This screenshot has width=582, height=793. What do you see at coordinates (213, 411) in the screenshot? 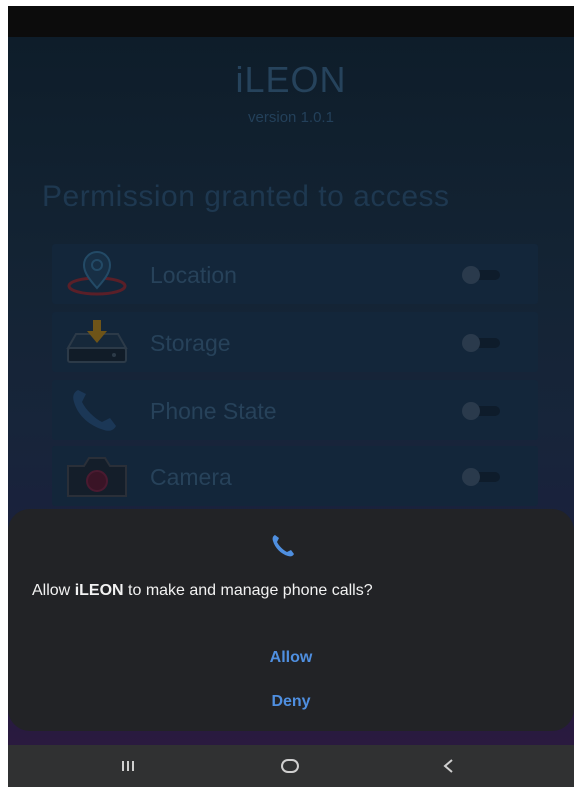
I see `permission-label: Phone State` at bounding box center [213, 411].